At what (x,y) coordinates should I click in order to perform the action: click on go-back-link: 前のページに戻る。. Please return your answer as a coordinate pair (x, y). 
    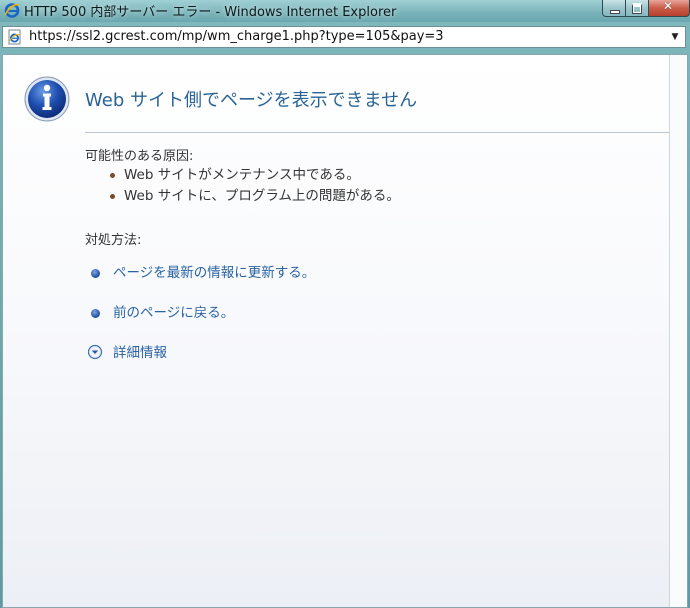
    Looking at the image, I should click on (173, 313).